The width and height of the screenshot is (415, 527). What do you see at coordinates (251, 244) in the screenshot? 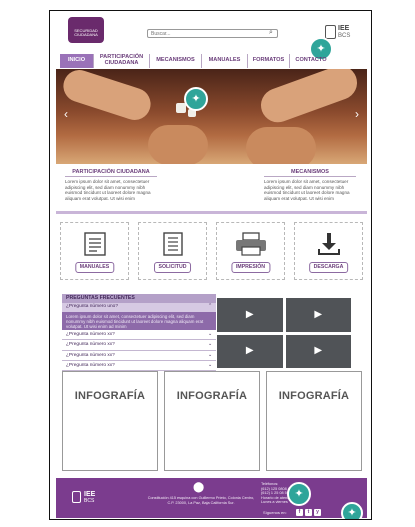
I see `printer-icon` at bounding box center [251, 244].